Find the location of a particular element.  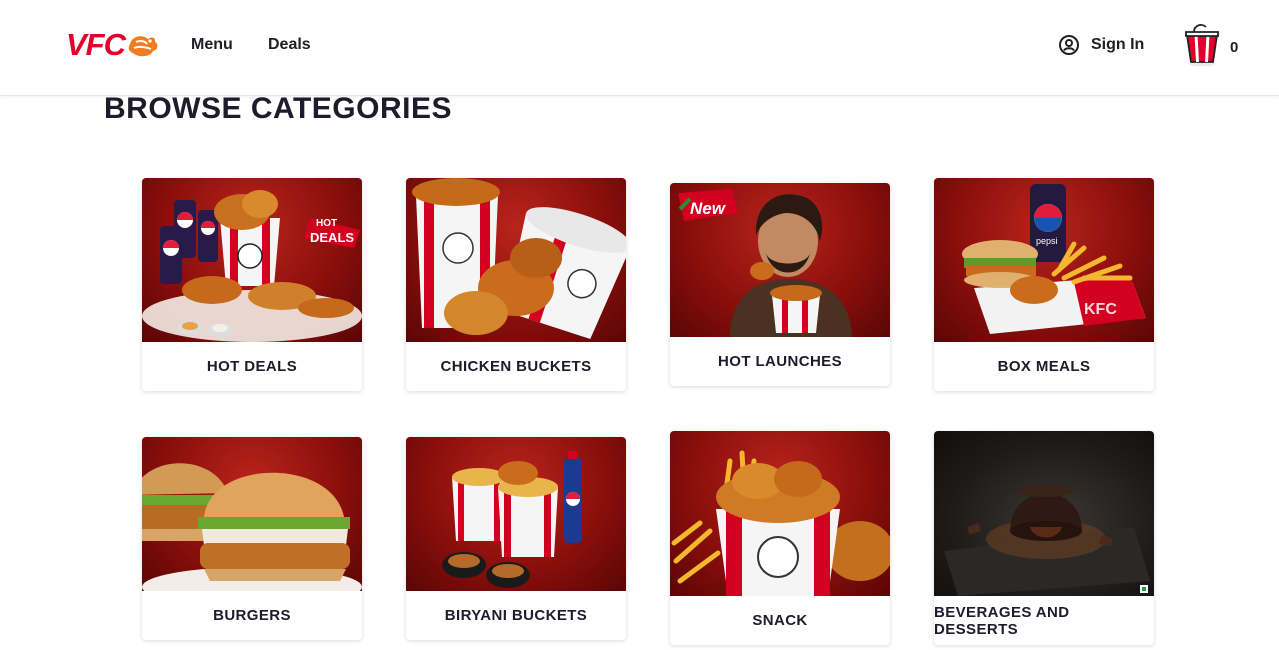

category-label: BURGERS is located at coordinates (252, 615).